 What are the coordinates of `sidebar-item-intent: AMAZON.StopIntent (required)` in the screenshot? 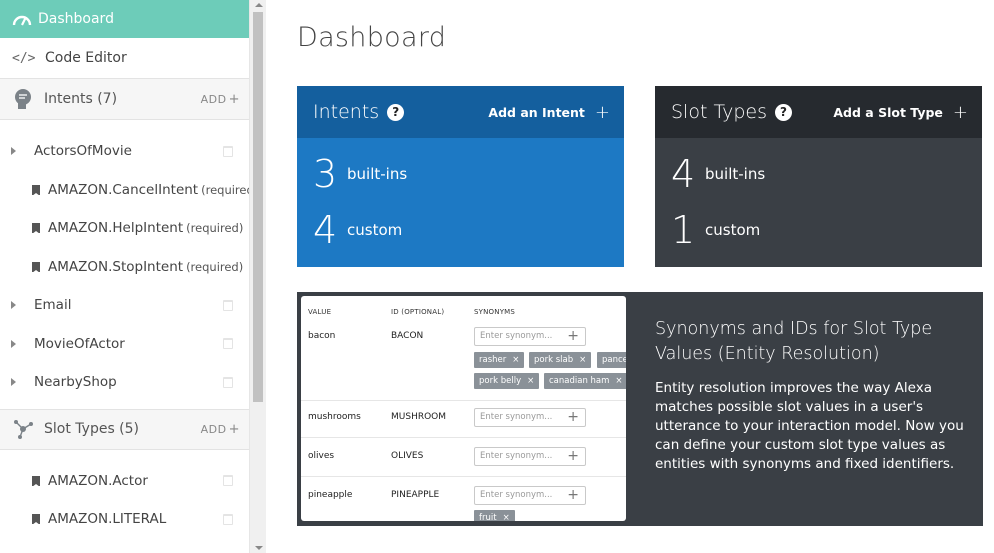 It's located at (124, 267).